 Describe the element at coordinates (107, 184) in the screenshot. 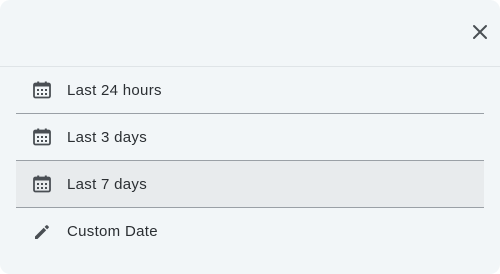

I see `option-label: Last 7 days` at that location.